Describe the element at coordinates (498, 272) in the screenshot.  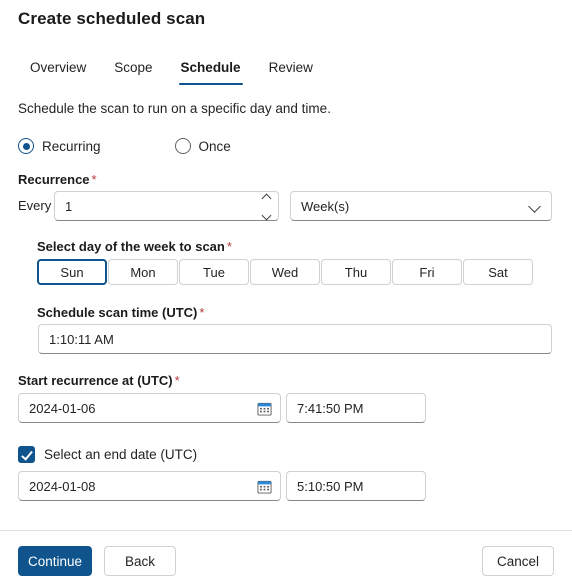
I see `day-button-sat: Sat` at that location.